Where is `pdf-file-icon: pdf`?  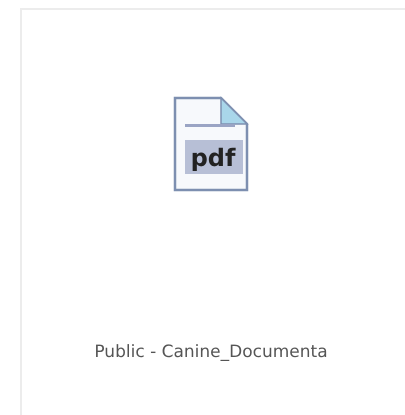 pdf-file-icon: pdf is located at coordinates (211, 144).